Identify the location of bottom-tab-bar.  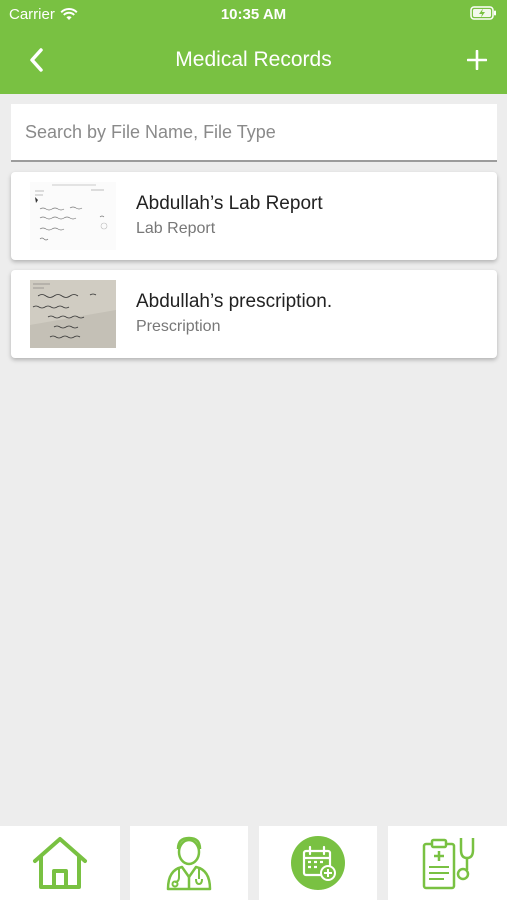
(253, 863).